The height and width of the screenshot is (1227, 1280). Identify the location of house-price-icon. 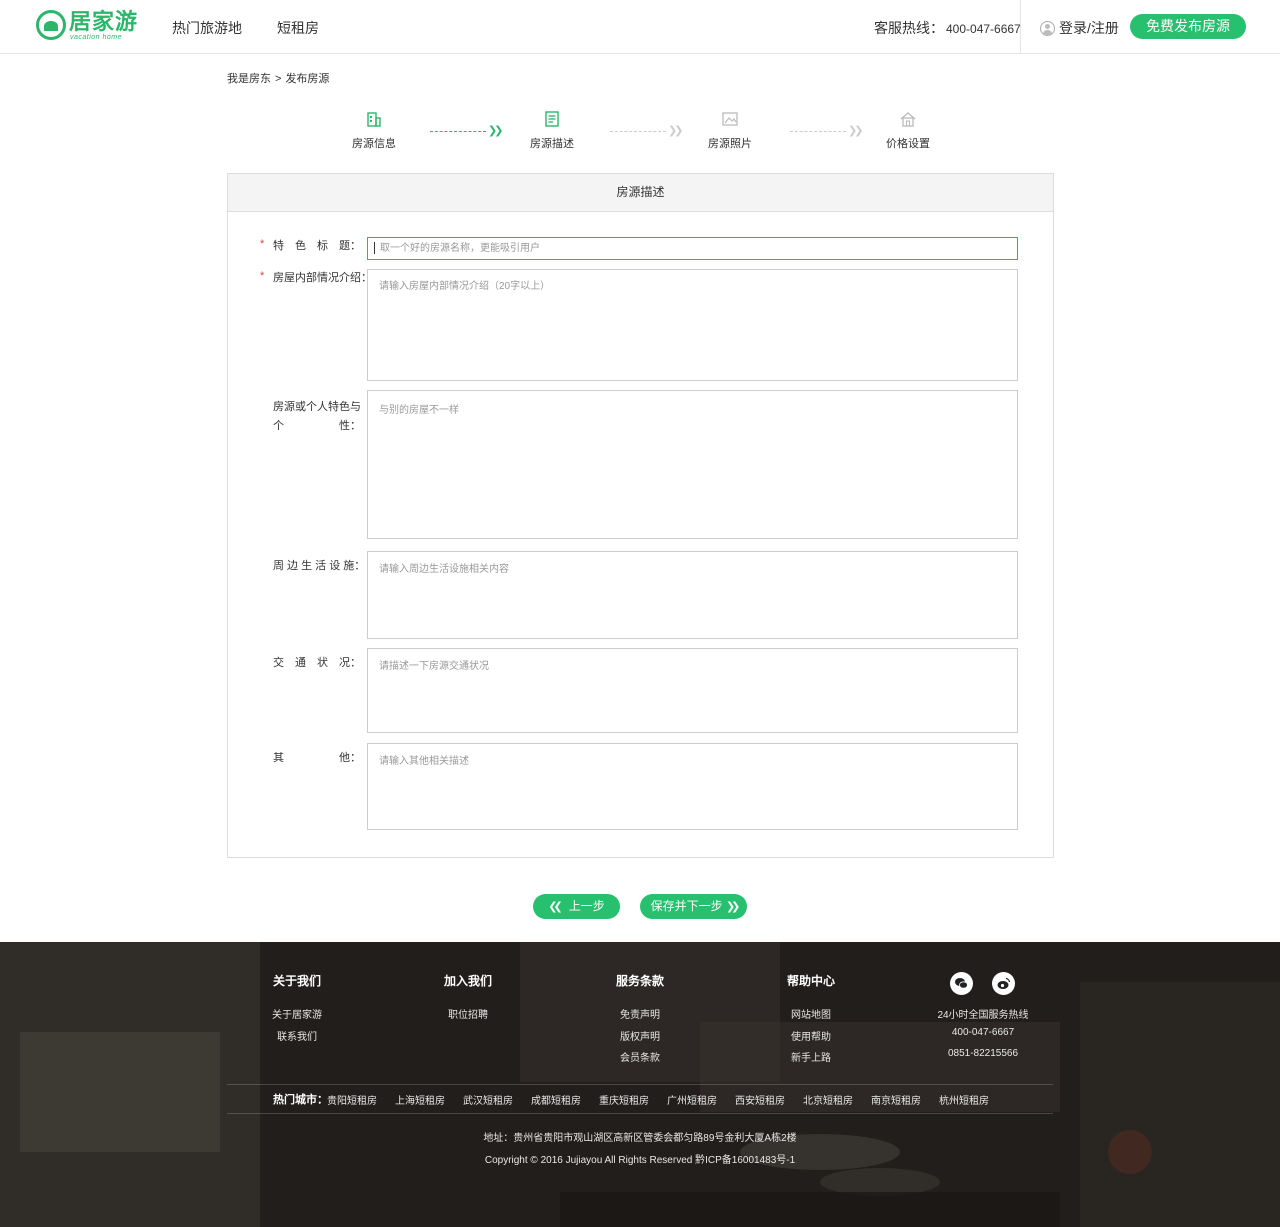
(908, 119).